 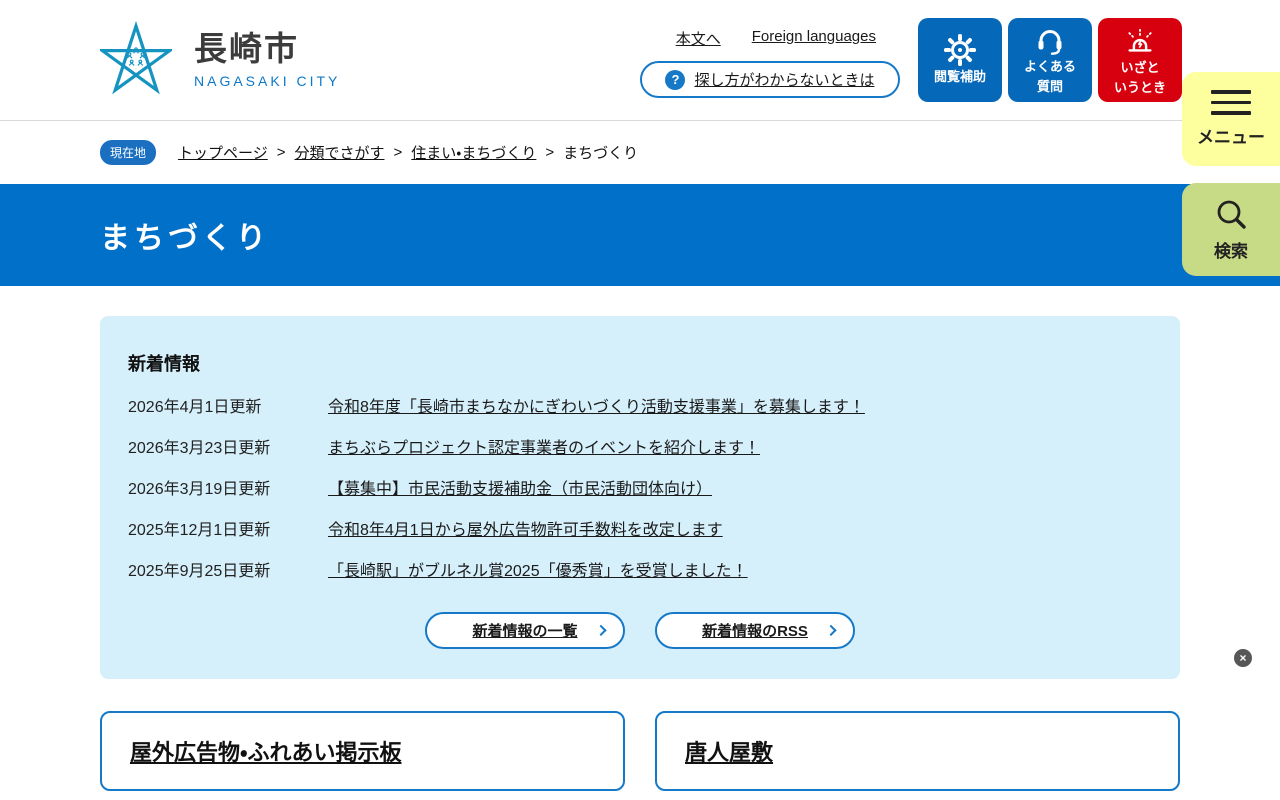 I want to click on emergency-button: いざと いうとき, so click(x=1140, y=60).